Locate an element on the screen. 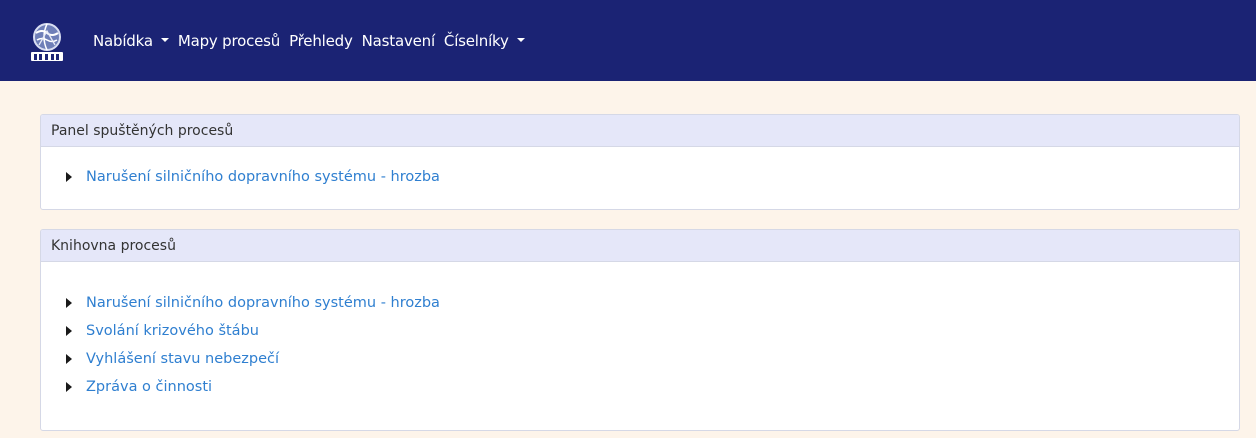  nav-item-mapy-procesu: Mapy procesů is located at coordinates (229, 41).